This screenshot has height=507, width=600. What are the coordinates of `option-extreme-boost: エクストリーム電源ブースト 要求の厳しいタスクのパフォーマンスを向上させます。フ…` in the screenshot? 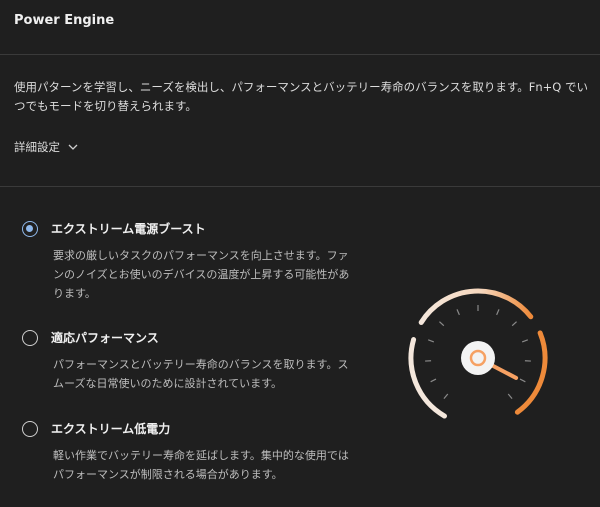 It's located at (192, 261).